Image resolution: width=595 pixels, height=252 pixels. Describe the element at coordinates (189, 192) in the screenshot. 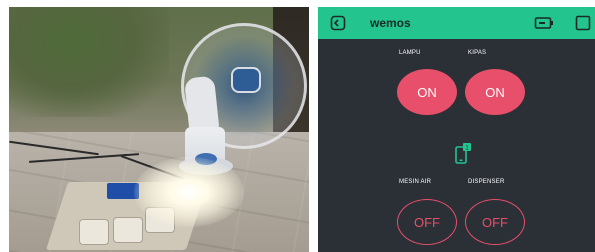

I see `lamp-icon` at that location.